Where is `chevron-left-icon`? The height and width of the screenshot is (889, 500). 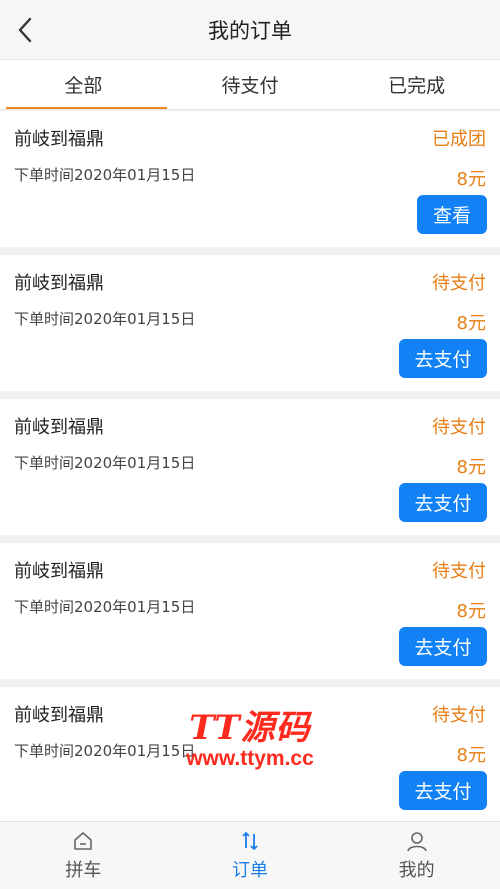 chevron-left-icon is located at coordinates (25, 30).